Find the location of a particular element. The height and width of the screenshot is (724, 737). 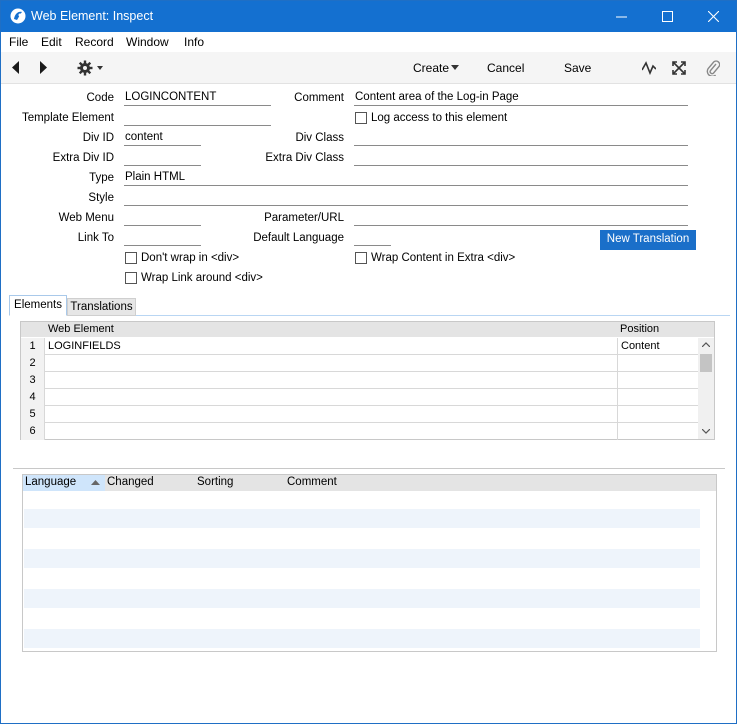

sort-ascending-icon is located at coordinates (95, 482).